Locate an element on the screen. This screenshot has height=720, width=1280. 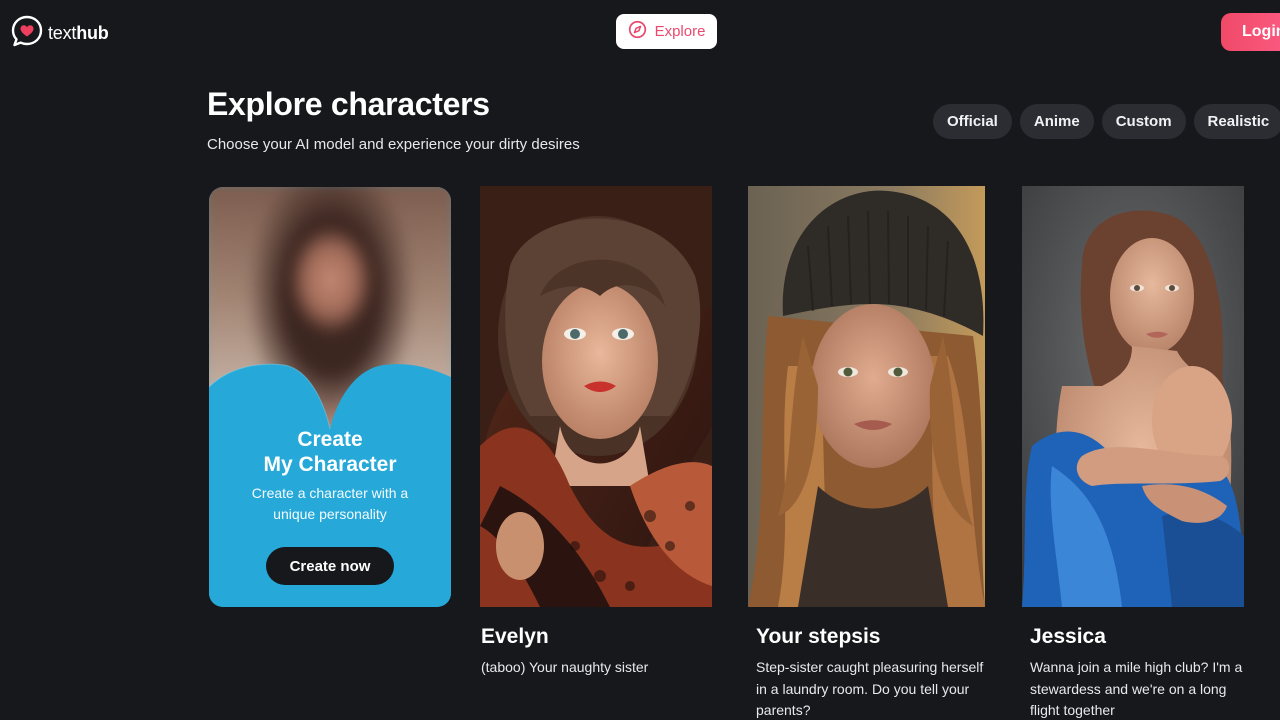
filter-realistic: Realistic is located at coordinates (1236, 121).